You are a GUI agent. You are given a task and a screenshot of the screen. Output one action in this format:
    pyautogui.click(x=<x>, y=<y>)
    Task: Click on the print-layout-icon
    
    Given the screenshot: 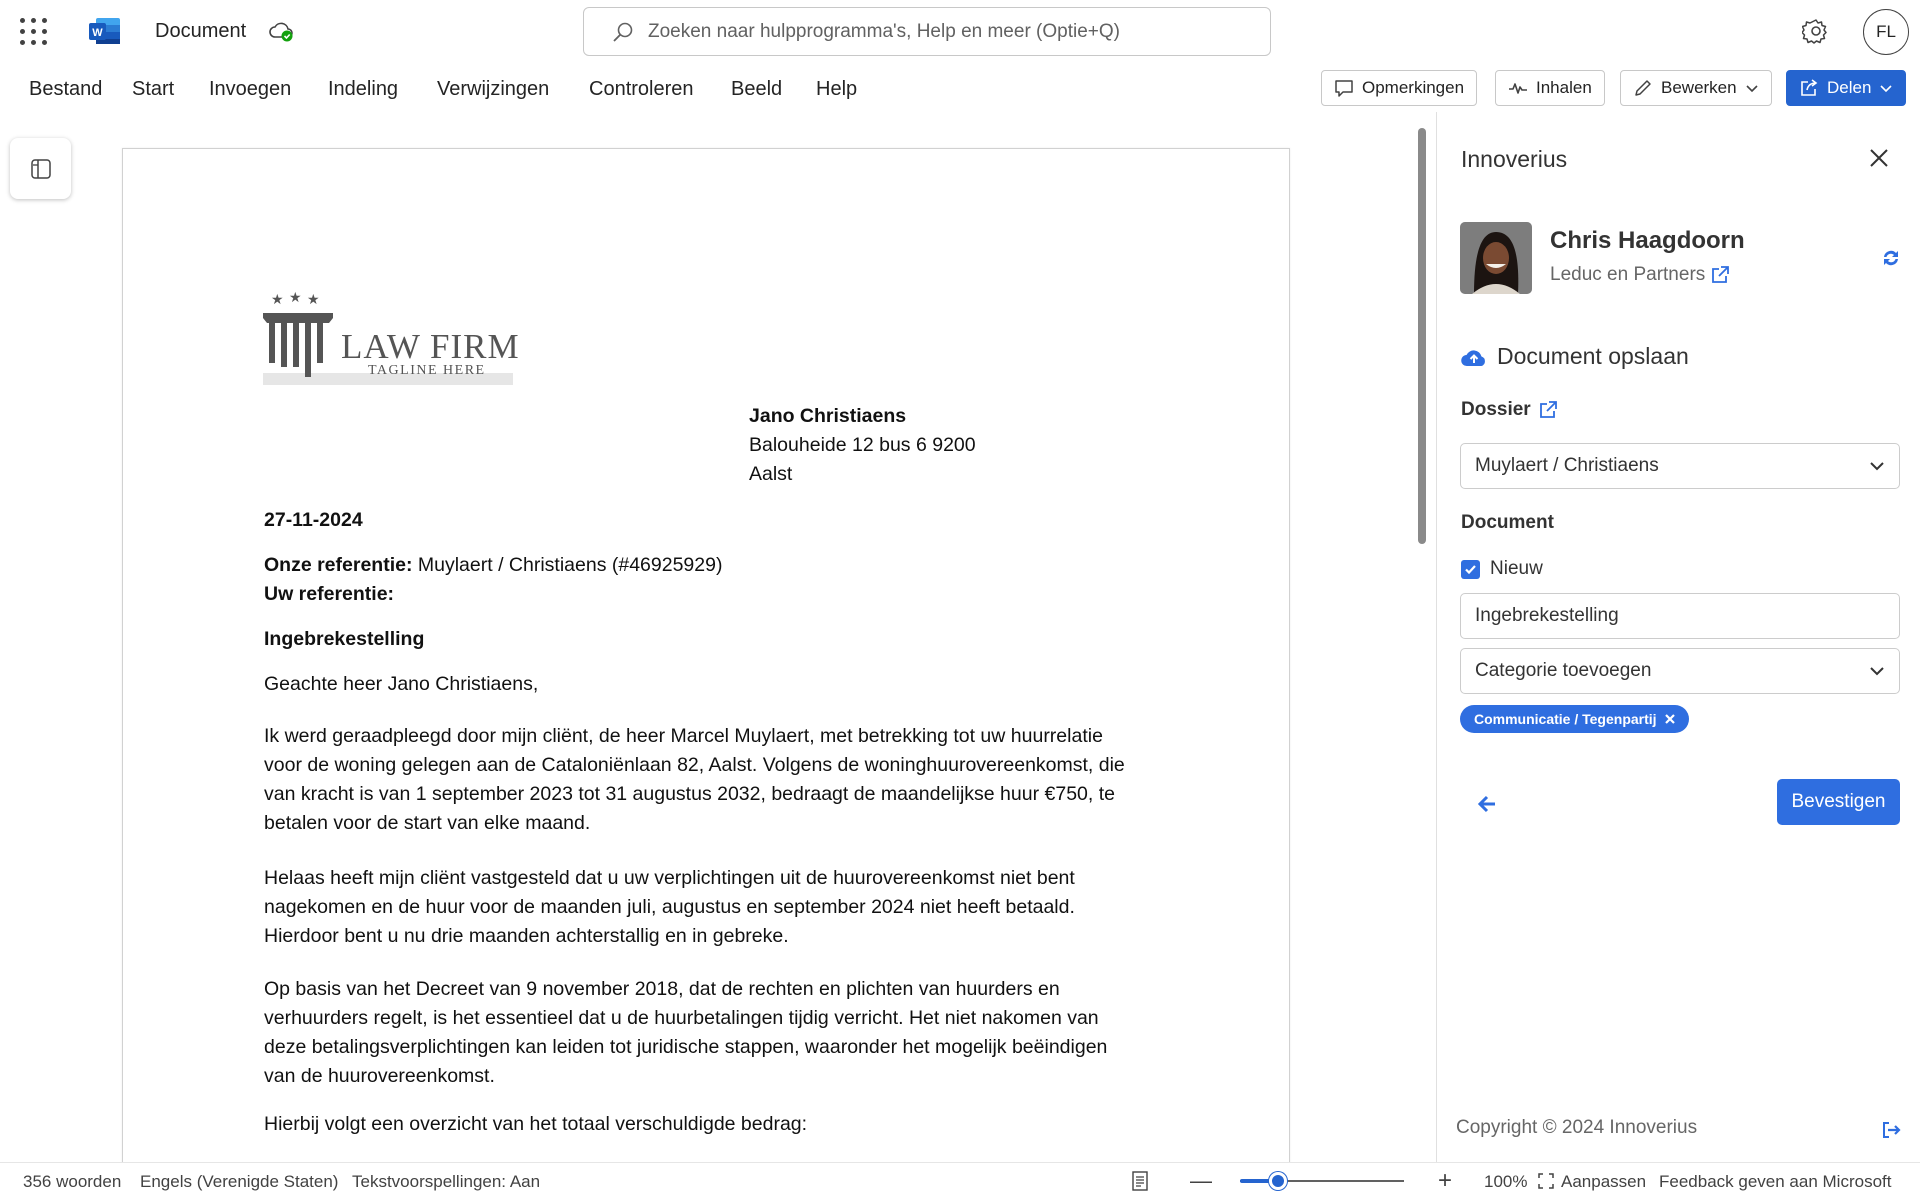 What is the action you would take?
    pyautogui.click(x=1140, y=1183)
    